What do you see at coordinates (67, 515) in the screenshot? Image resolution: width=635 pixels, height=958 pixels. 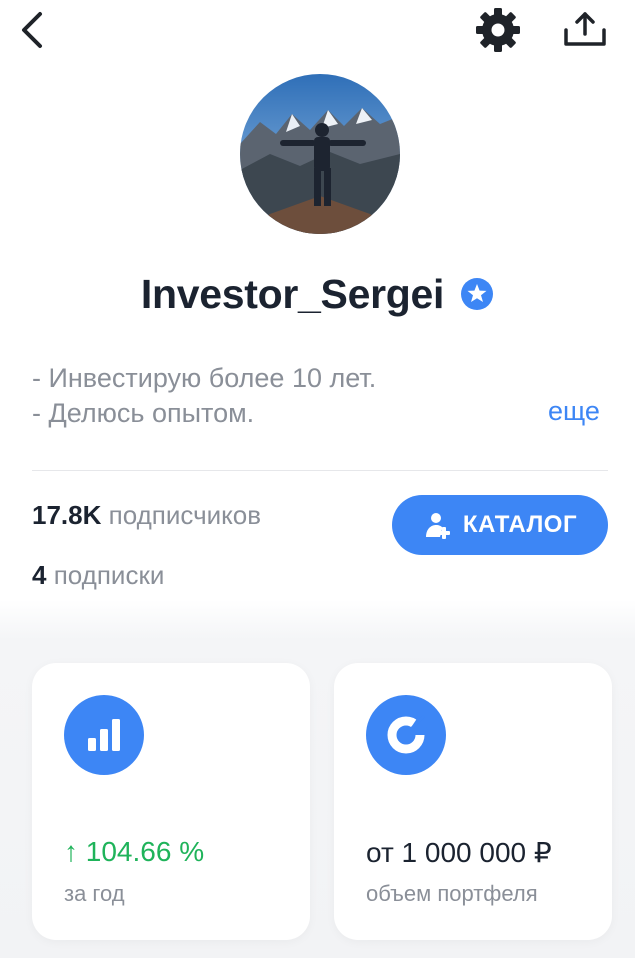 I see `followers-count: 17.8K` at bounding box center [67, 515].